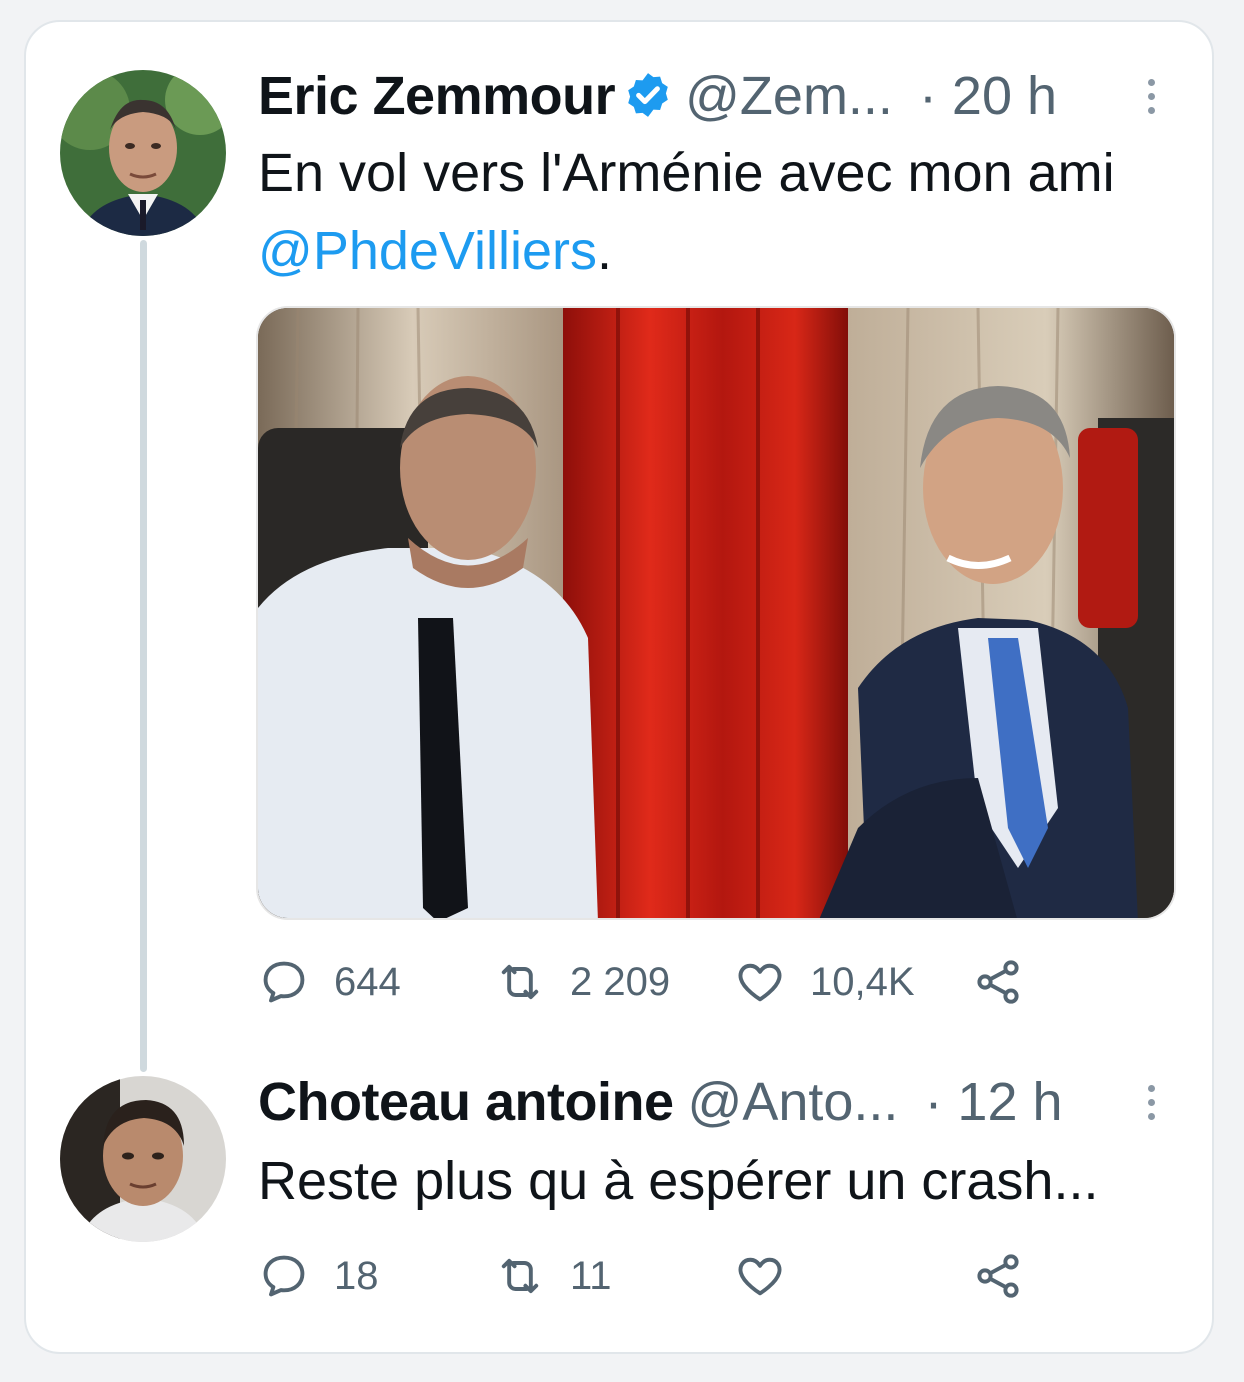 The height and width of the screenshot is (1382, 1244). I want to click on reply-like-action, so click(772, 1276).